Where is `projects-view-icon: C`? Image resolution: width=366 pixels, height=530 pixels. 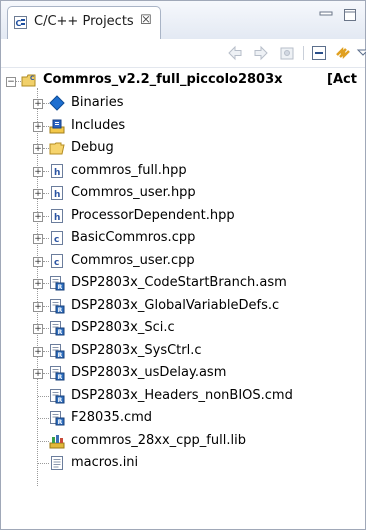
projects-view-icon: C is located at coordinates (20, 22).